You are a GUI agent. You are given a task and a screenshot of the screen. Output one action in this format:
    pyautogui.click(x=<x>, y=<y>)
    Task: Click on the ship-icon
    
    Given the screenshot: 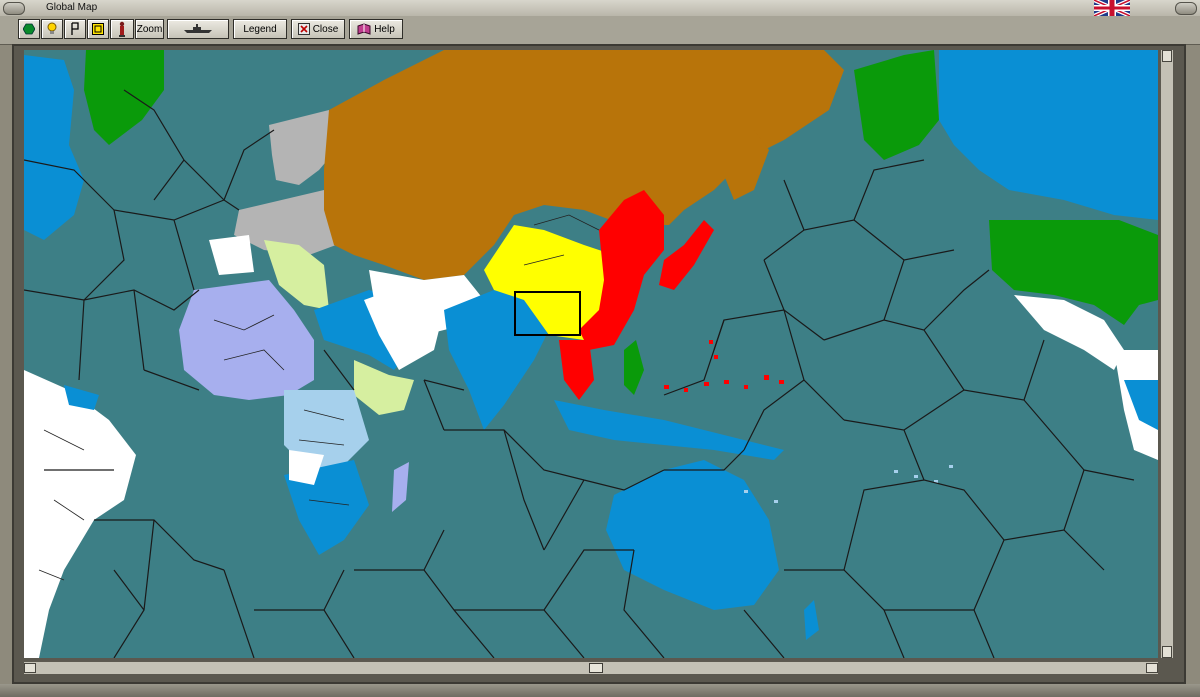 What is the action you would take?
    pyautogui.click(x=198, y=28)
    